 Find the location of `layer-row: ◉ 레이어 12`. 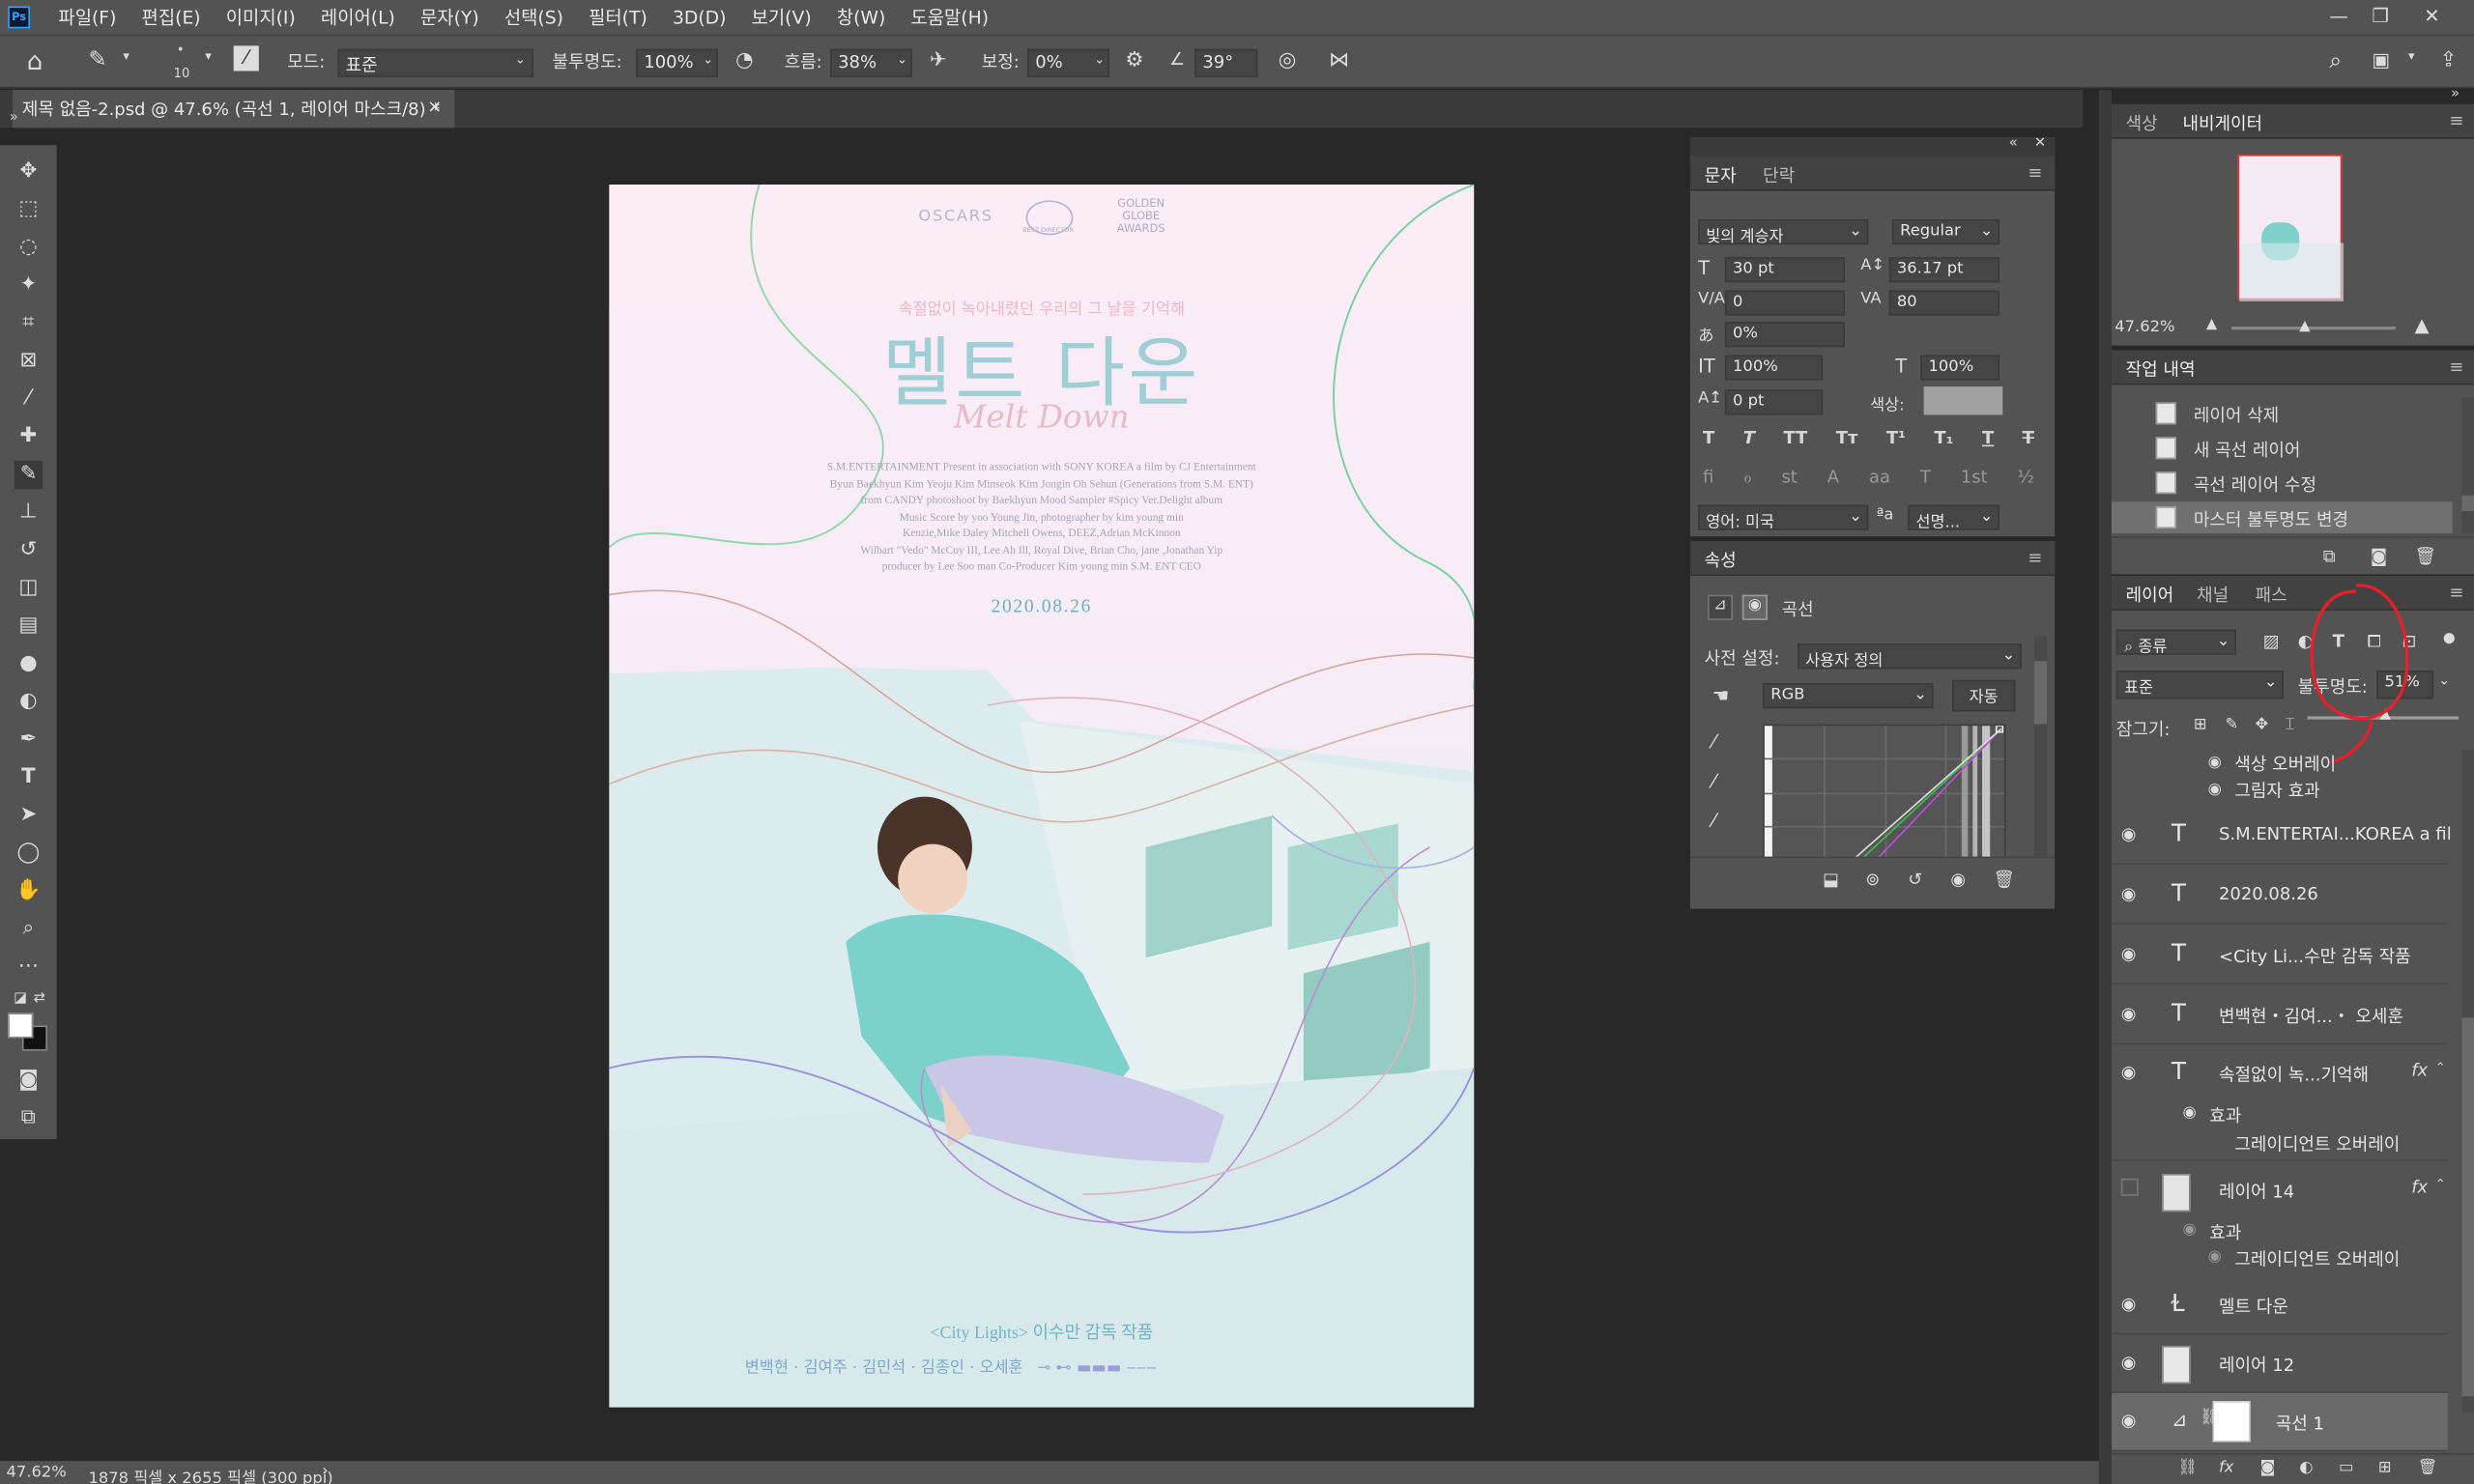

layer-row: ◉ 레이어 12 is located at coordinates (2279, 1364).